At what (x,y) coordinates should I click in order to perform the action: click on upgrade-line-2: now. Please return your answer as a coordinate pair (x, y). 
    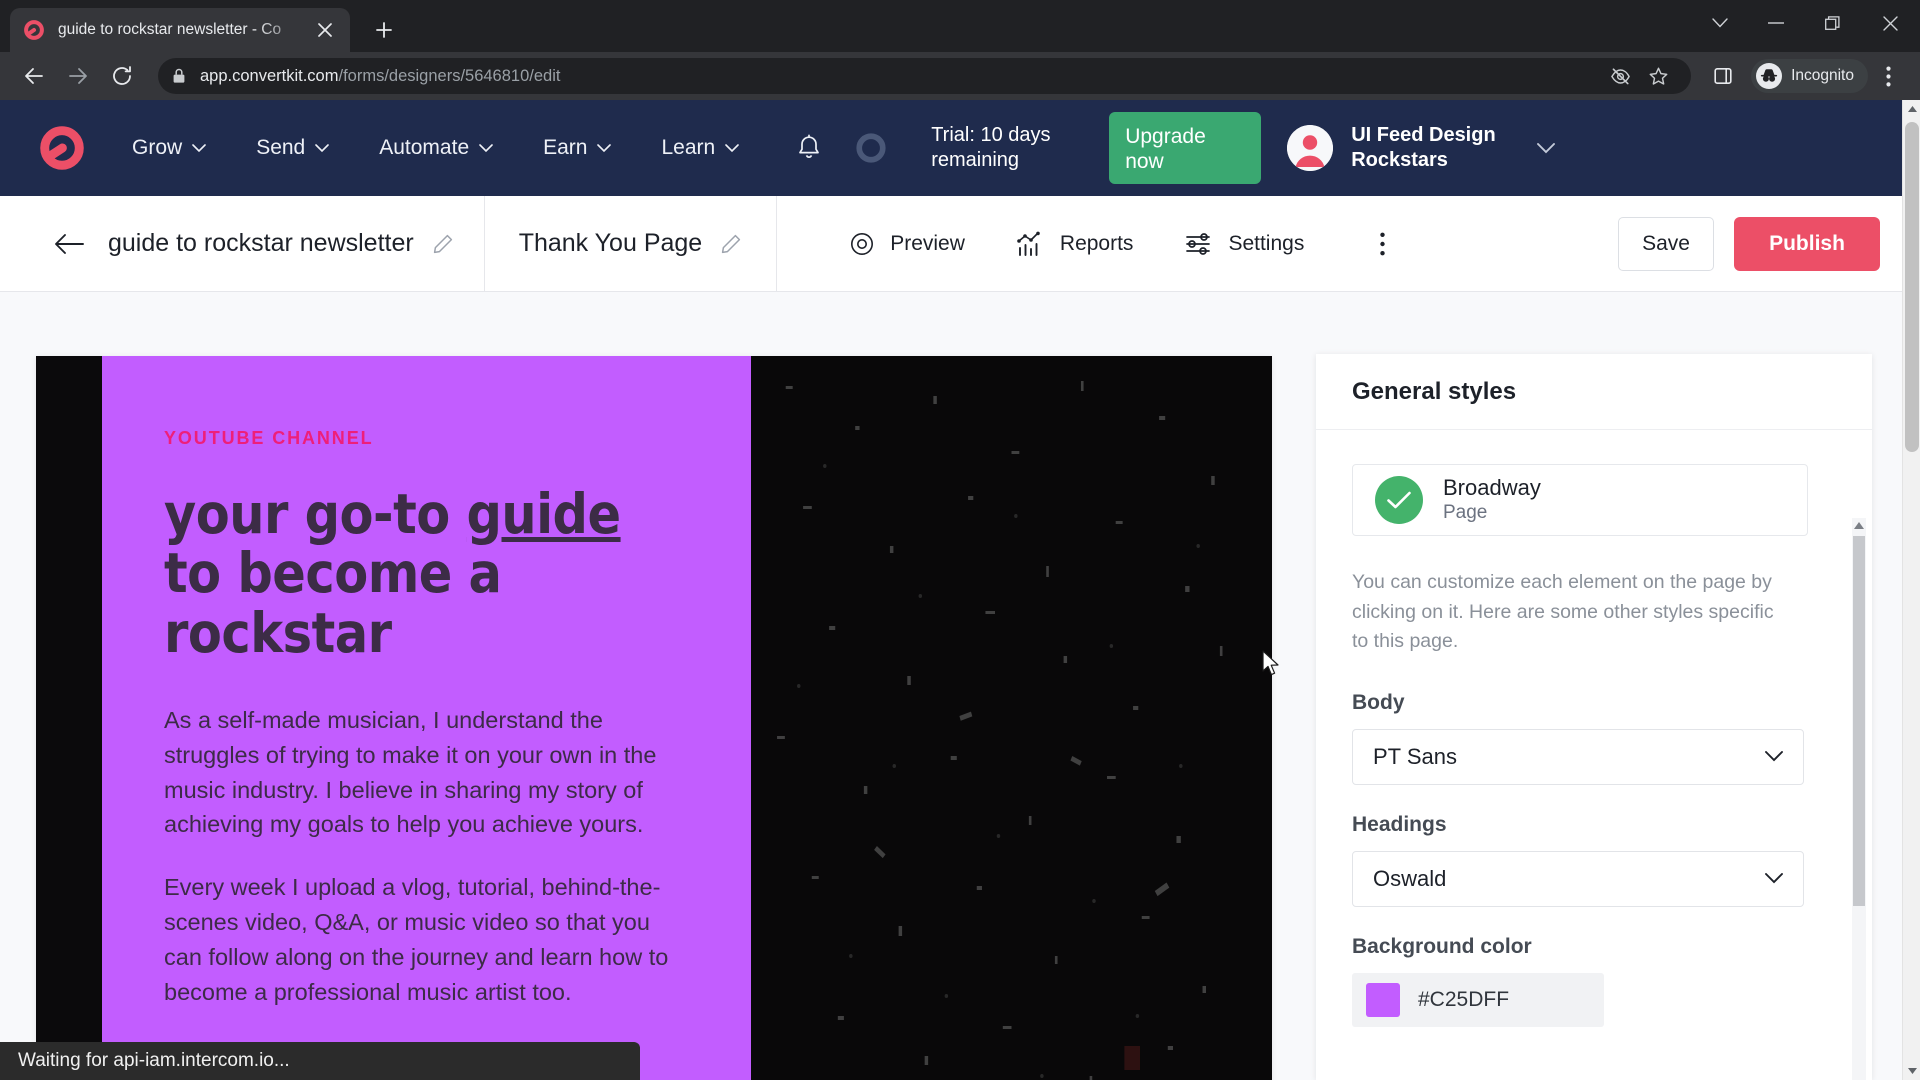
    Looking at the image, I should click on (1144, 162).